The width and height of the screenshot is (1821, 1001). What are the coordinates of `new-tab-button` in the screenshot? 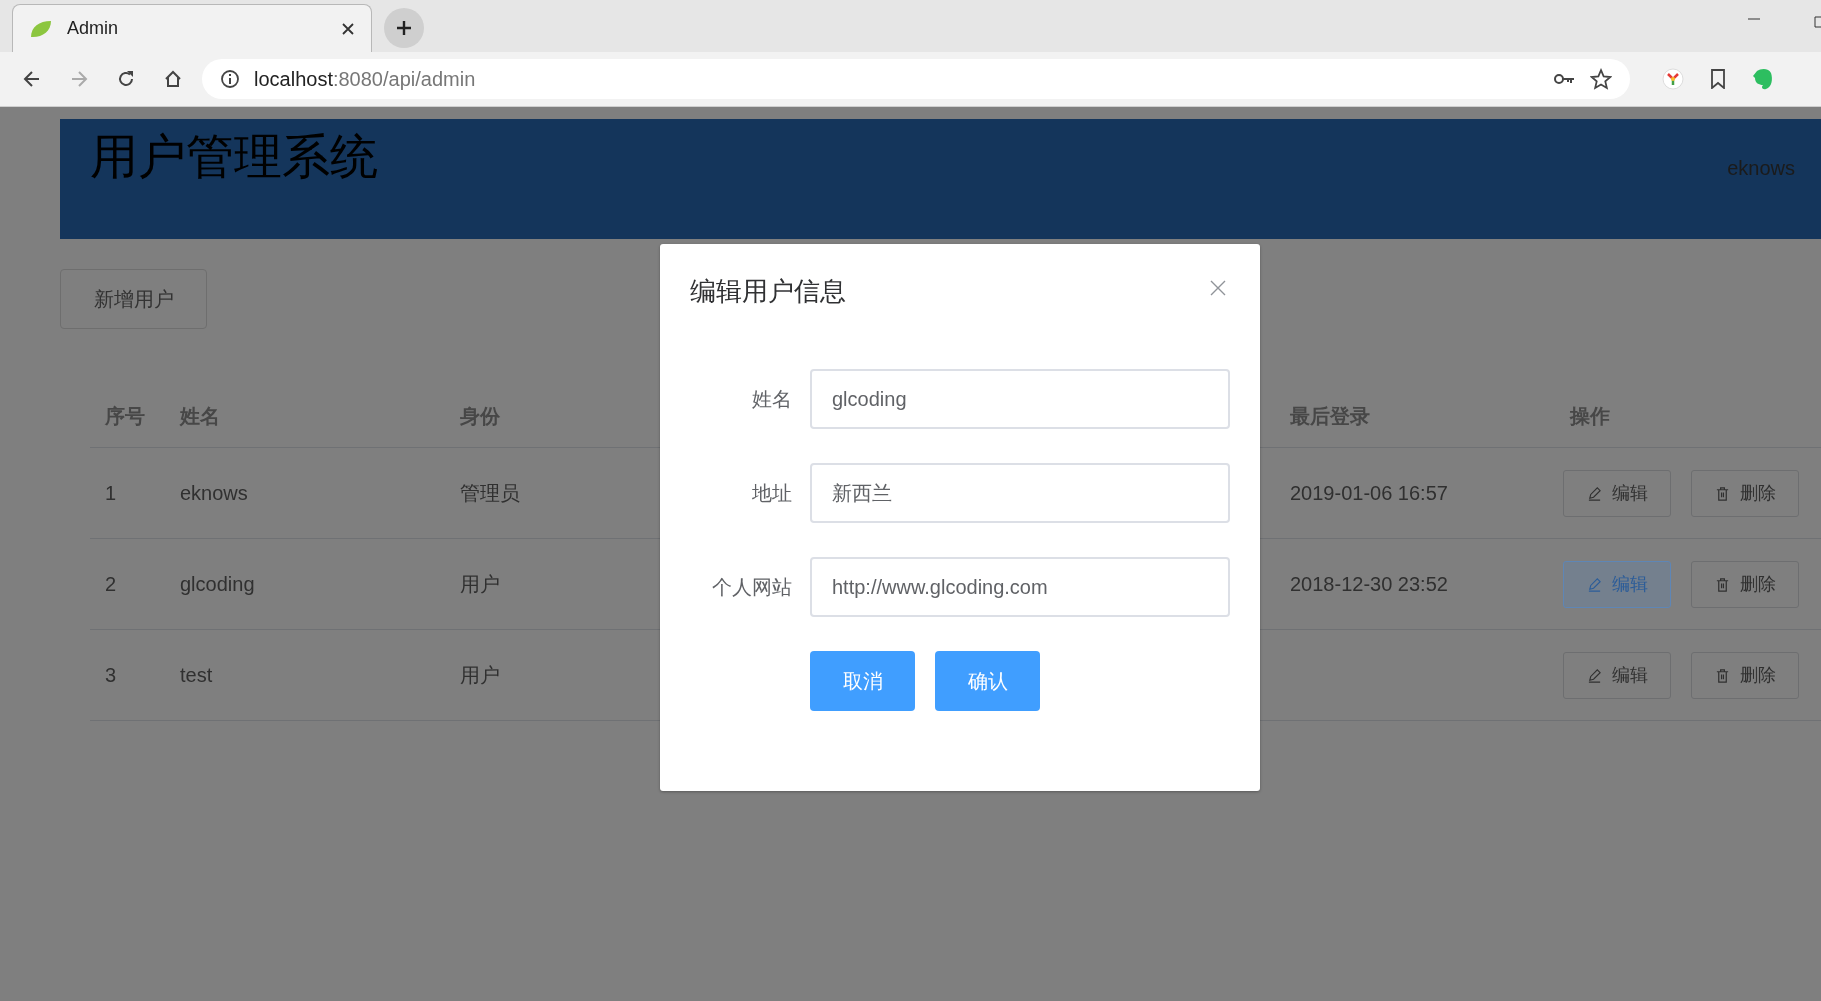 It's located at (404, 28).